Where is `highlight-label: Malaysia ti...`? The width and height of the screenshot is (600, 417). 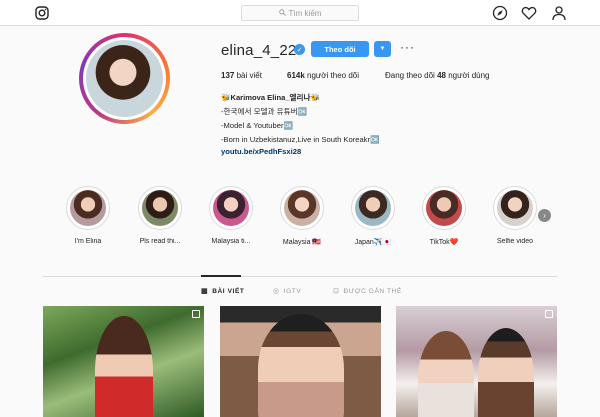
highlight-label: Malaysia ti... is located at coordinates (231, 241).